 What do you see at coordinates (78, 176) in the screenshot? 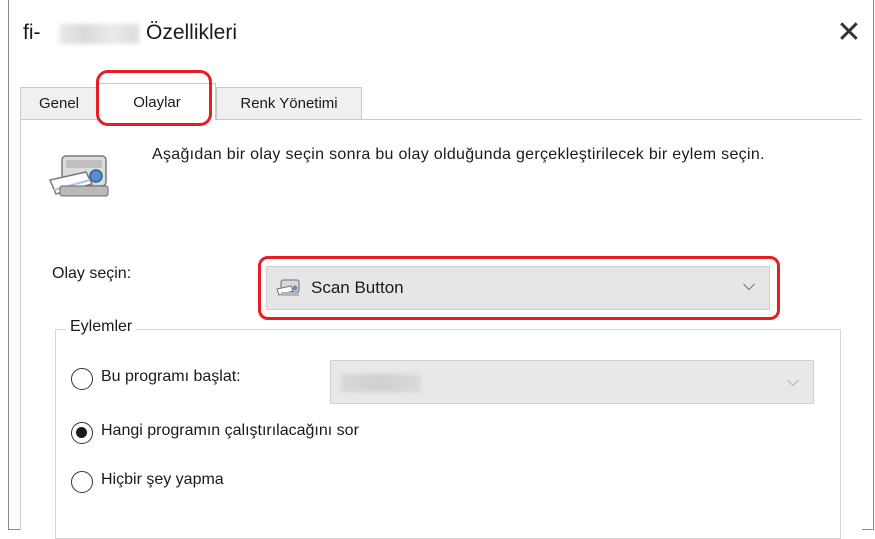
I see `scanner-icon` at bounding box center [78, 176].